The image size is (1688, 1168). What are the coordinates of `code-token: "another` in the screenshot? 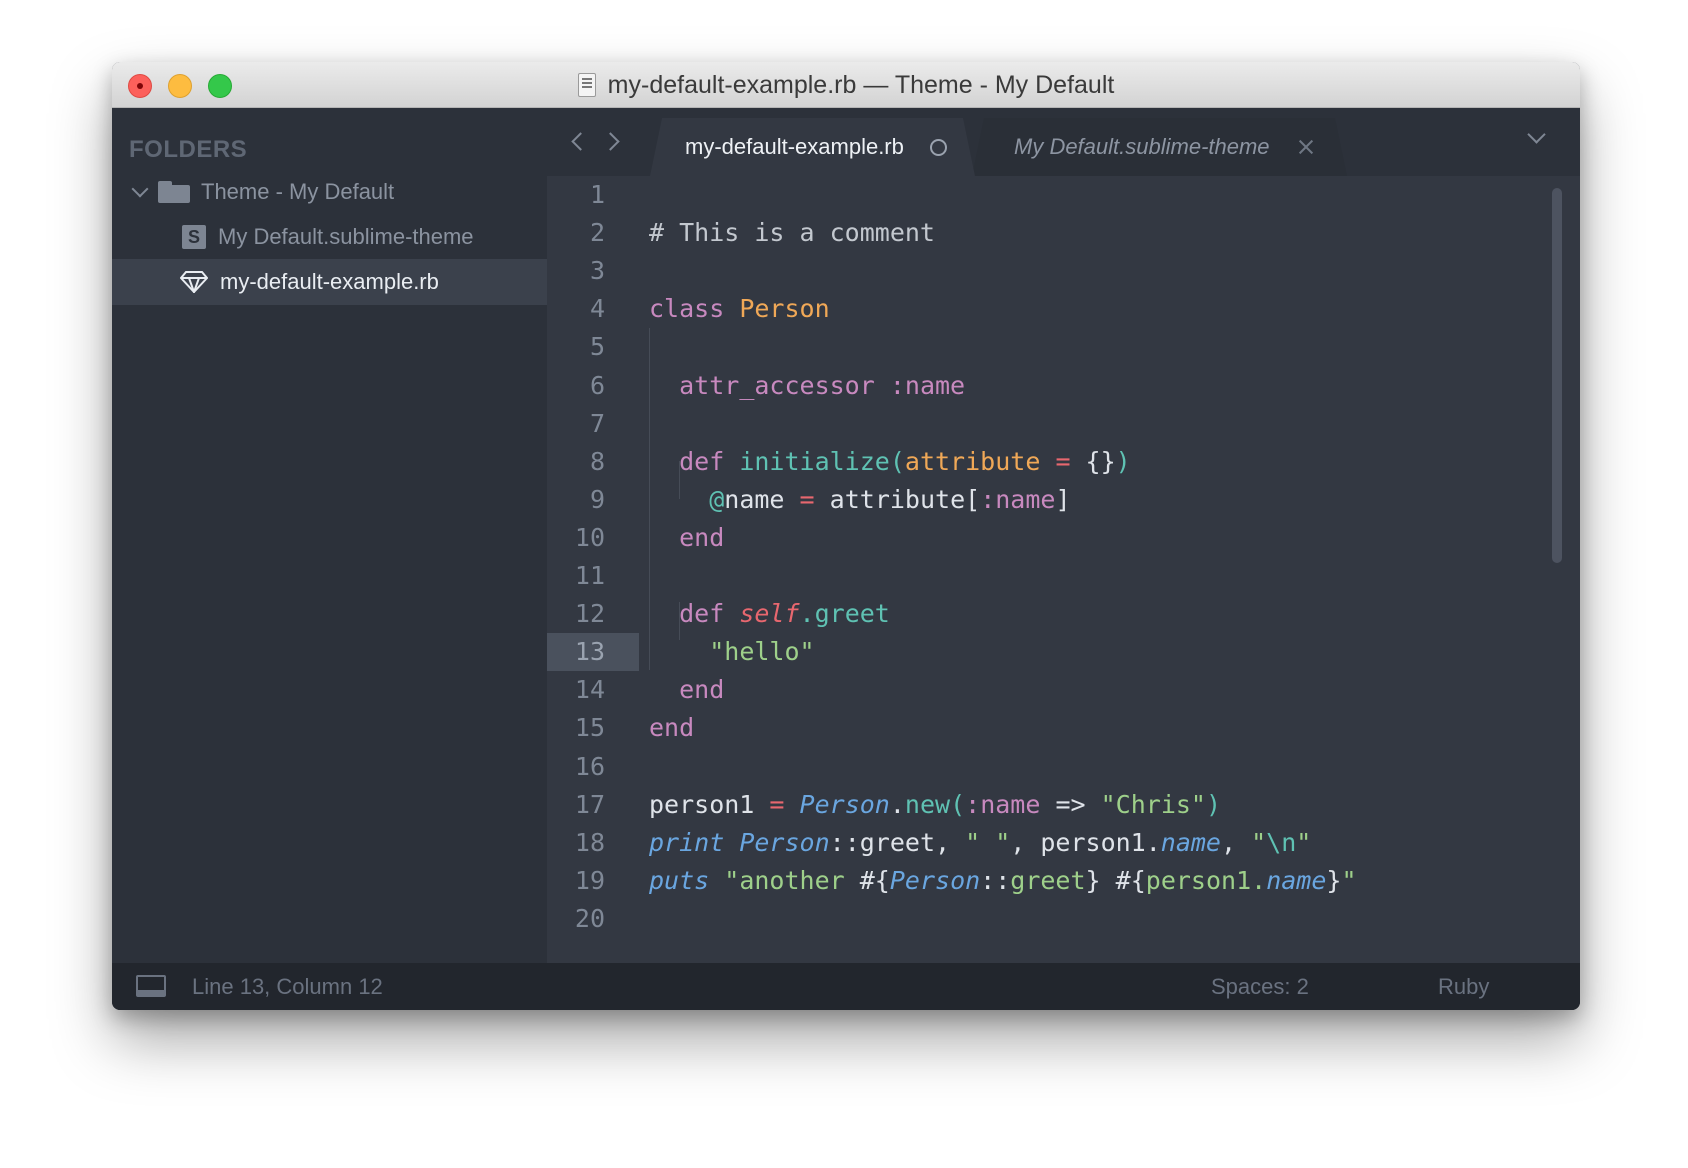 It's located at (792, 880).